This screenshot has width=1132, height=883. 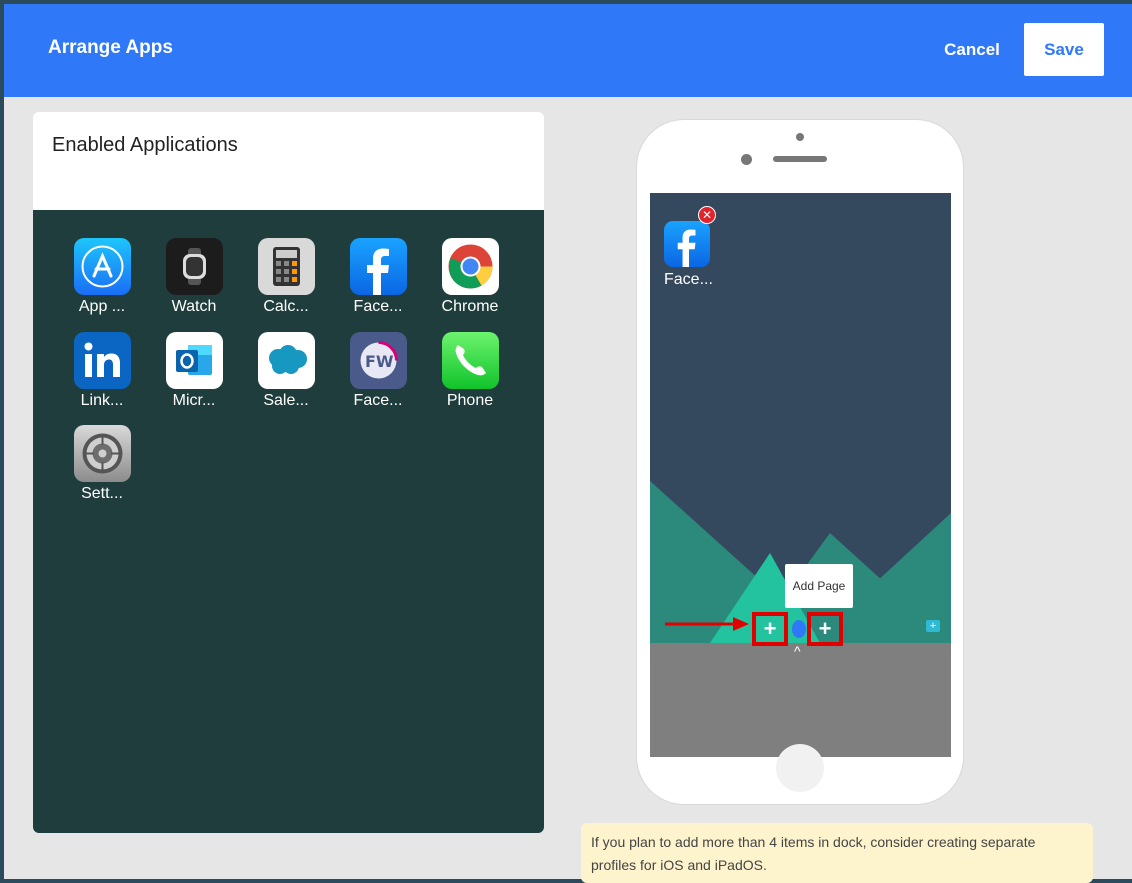 What do you see at coordinates (194, 360) in the screenshot?
I see `outlook-icon` at bounding box center [194, 360].